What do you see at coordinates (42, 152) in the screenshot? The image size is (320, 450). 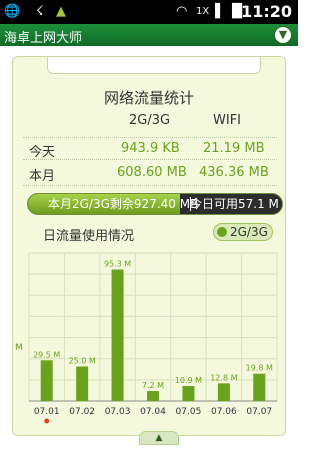 I see `row-today-label: 今天` at bounding box center [42, 152].